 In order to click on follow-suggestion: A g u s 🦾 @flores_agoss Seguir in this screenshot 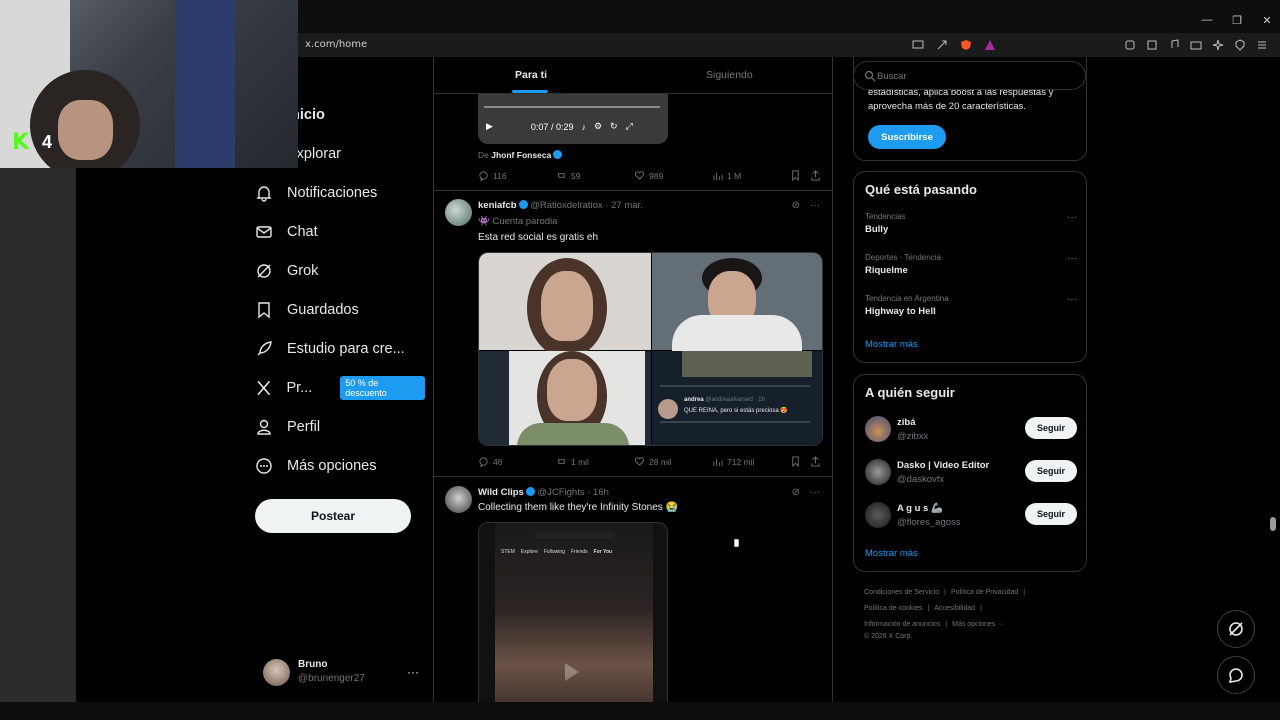, I will do `click(971, 517)`.